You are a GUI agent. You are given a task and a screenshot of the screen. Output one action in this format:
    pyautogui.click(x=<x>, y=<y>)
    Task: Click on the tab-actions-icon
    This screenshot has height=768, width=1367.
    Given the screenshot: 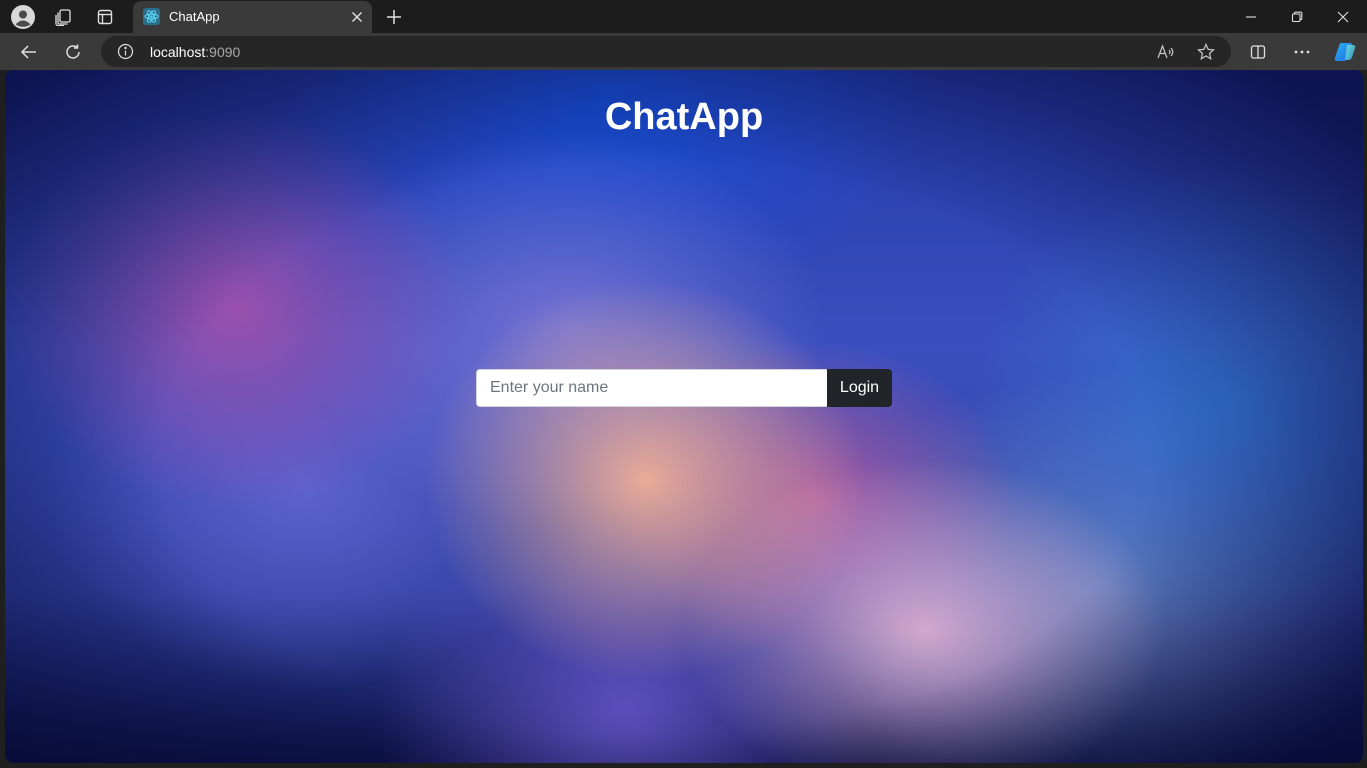 What is the action you would take?
    pyautogui.click(x=105, y=17)
    